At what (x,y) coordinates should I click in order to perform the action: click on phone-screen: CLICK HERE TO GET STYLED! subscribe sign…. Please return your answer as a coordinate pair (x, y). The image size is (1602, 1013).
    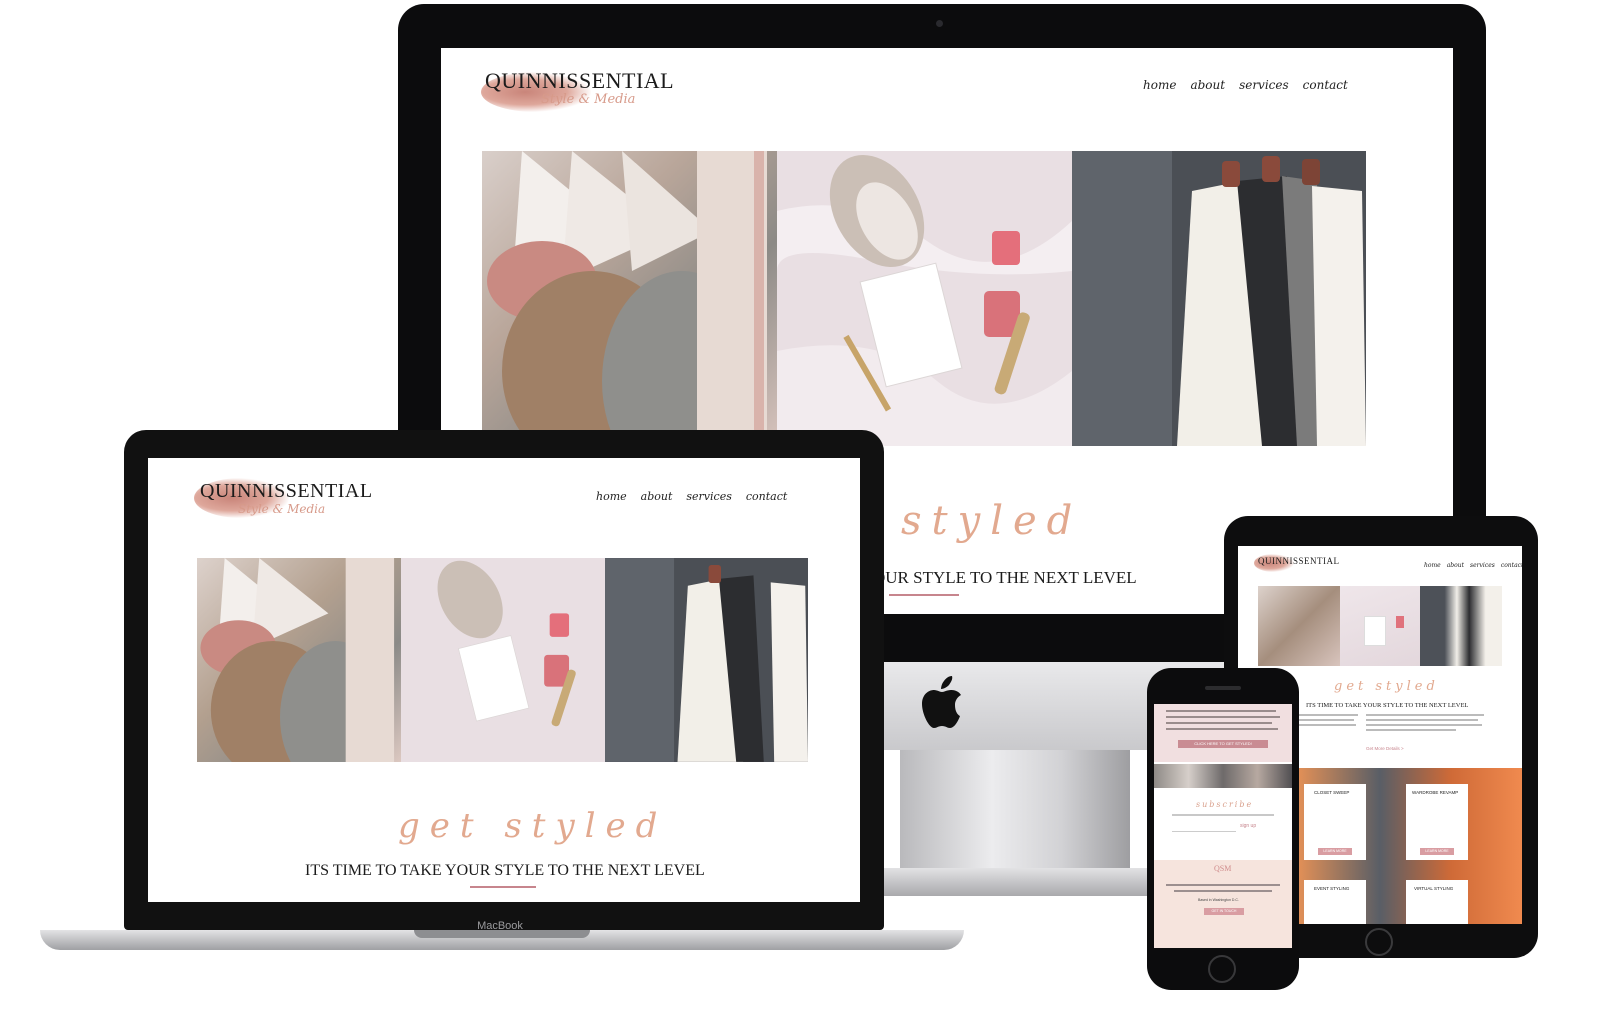
    Looking at the image, I should click on (1223, 826).